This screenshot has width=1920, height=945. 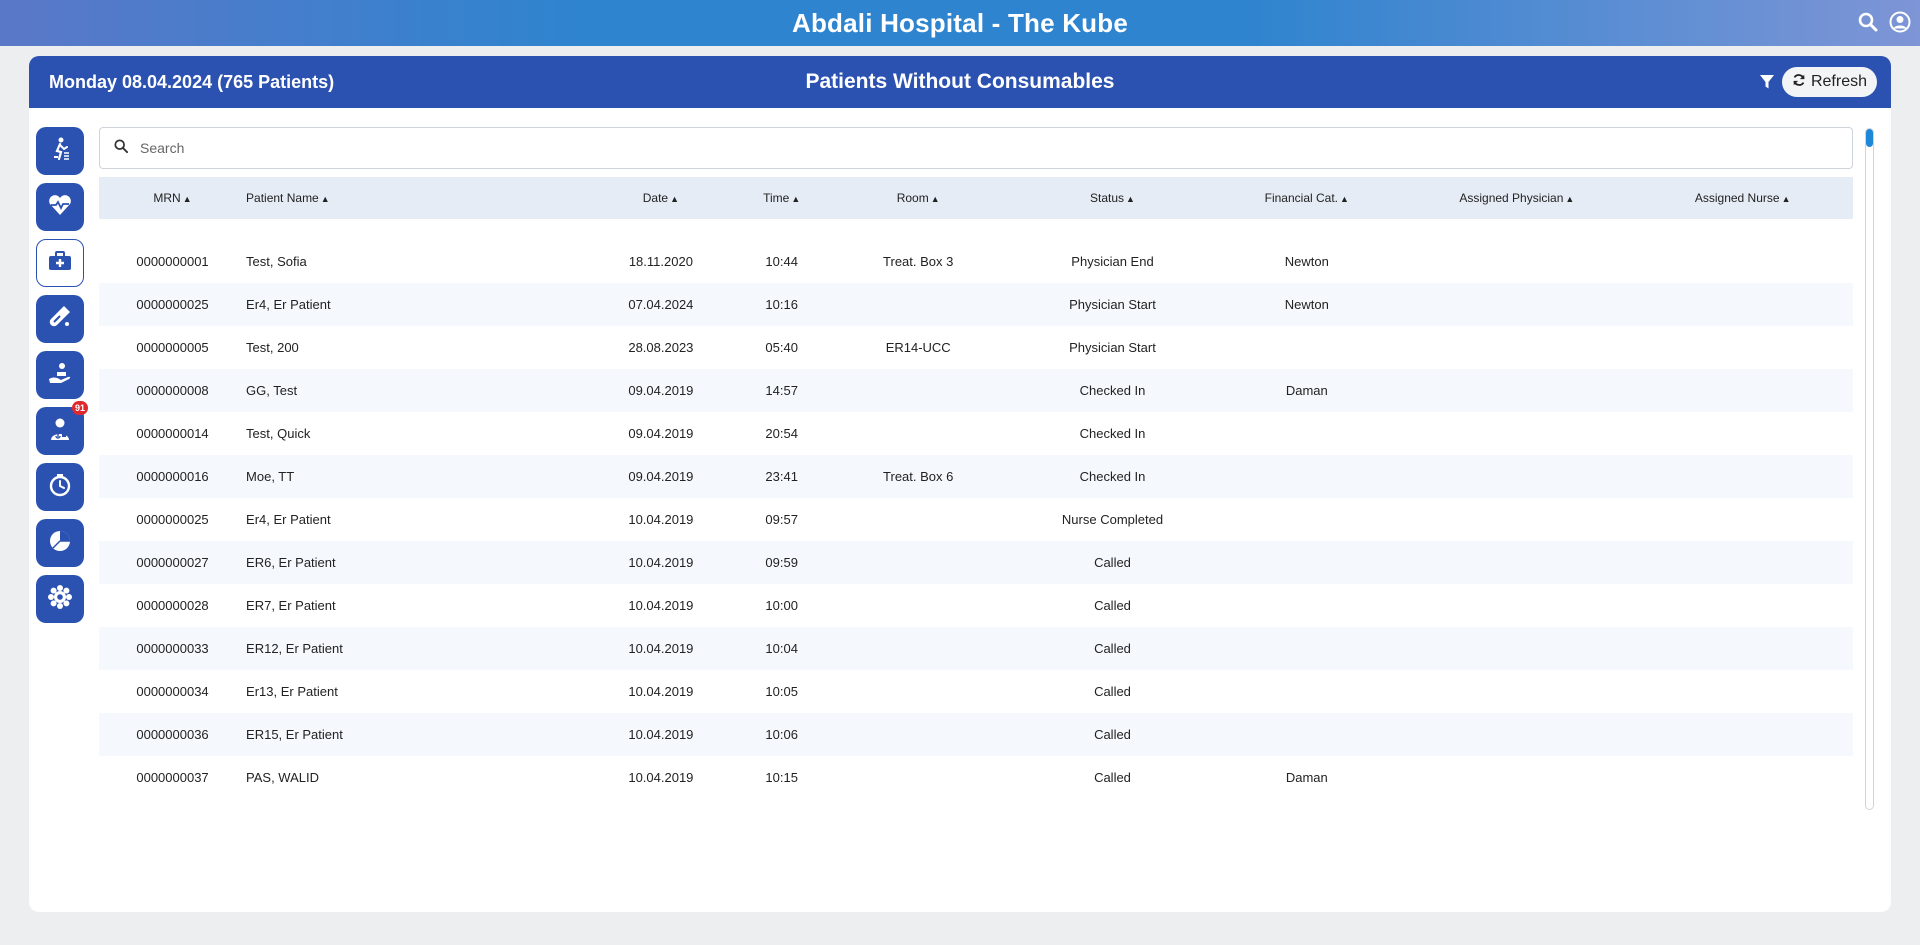 I want to click on nav-heart-monitor, so click(x=60, y=207).